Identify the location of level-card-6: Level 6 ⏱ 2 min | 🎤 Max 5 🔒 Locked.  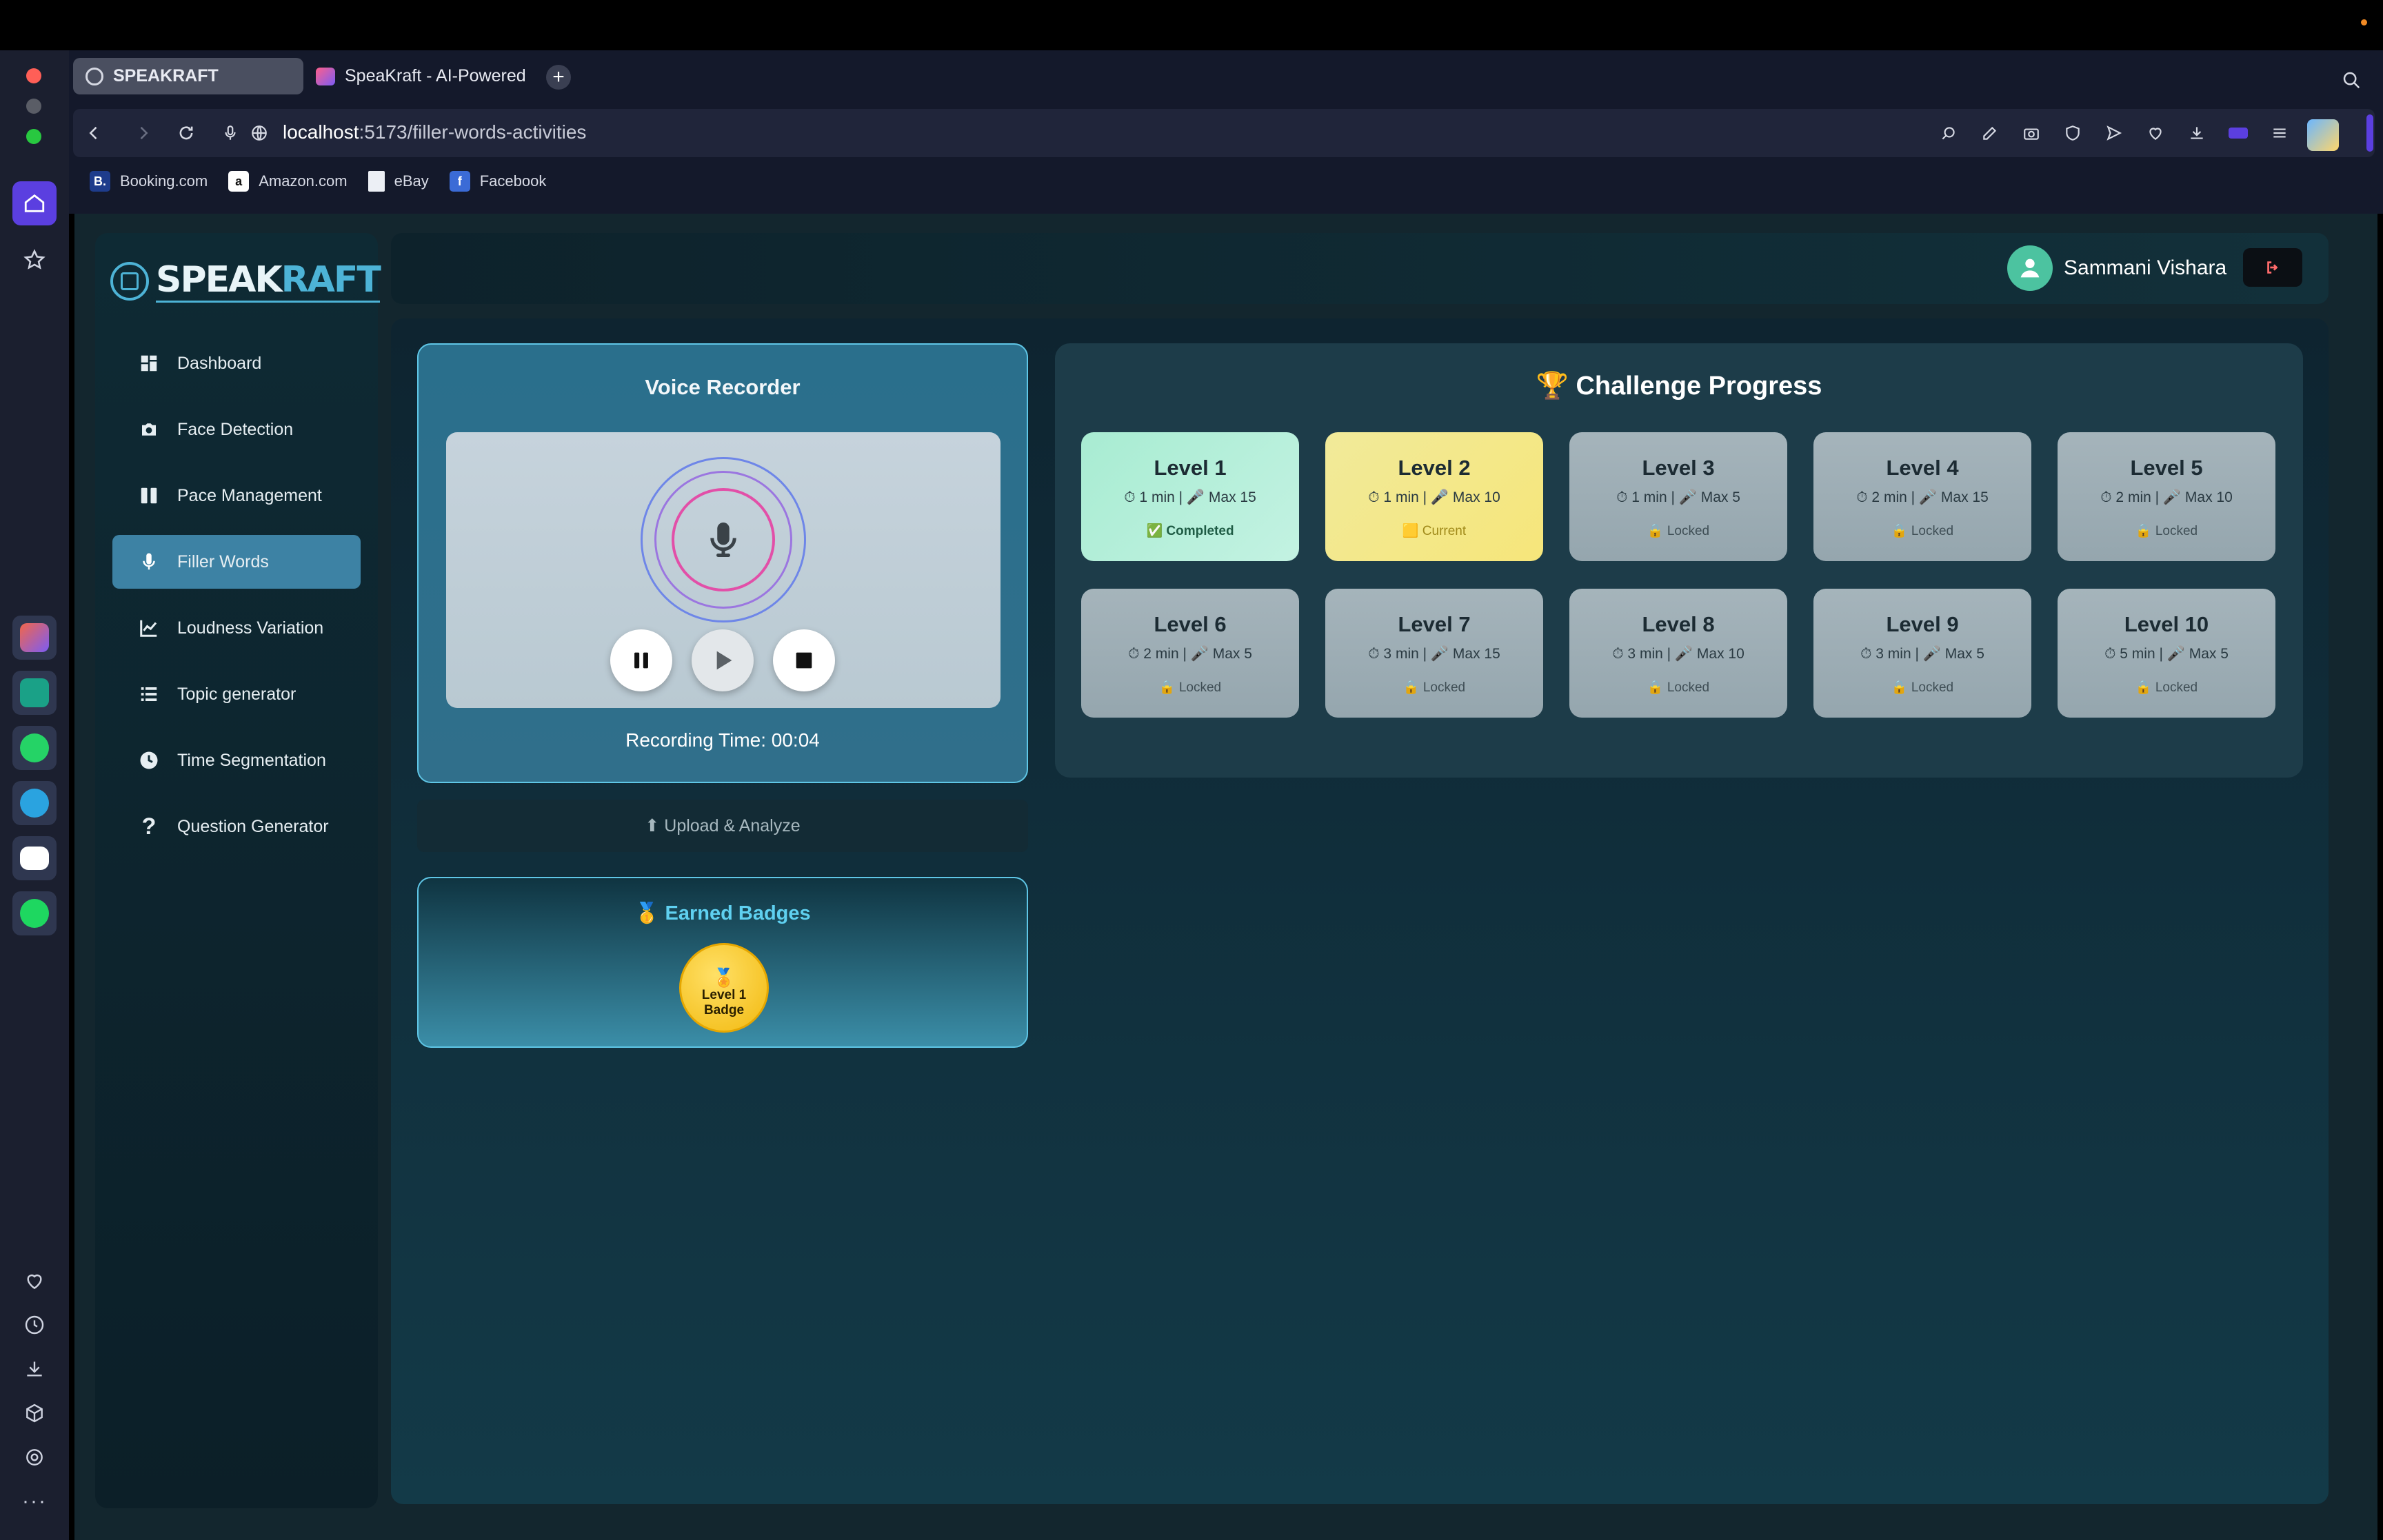
(1190, 654).